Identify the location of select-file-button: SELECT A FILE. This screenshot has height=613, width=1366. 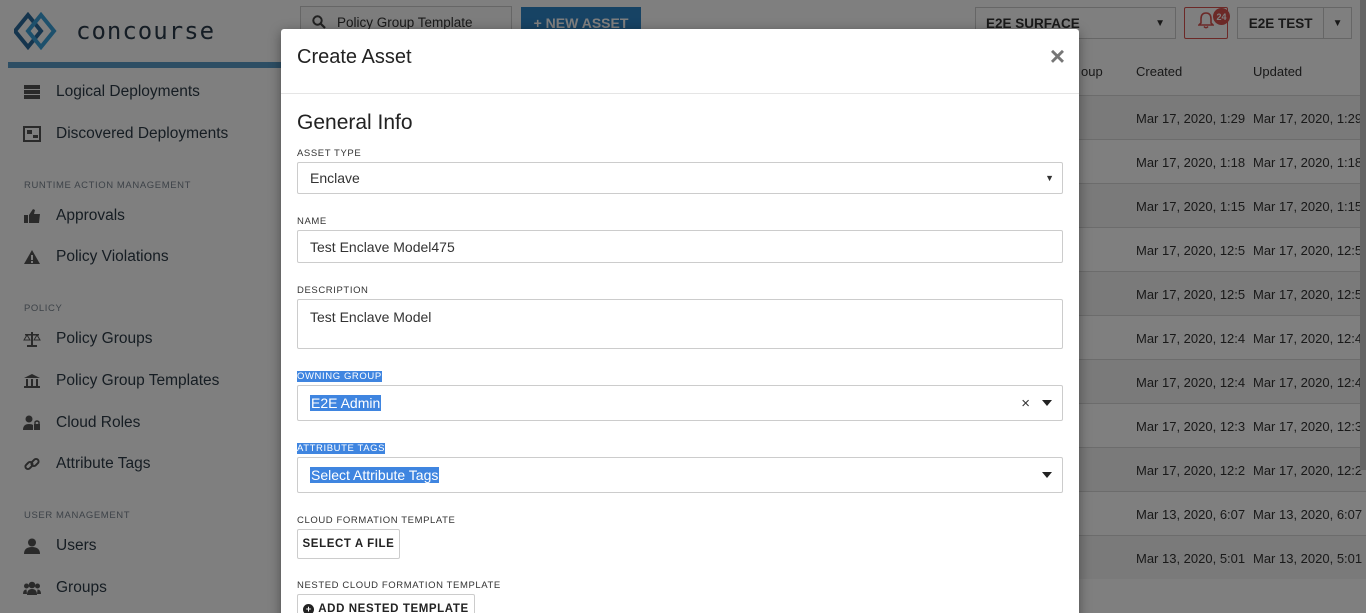
(348, 544).